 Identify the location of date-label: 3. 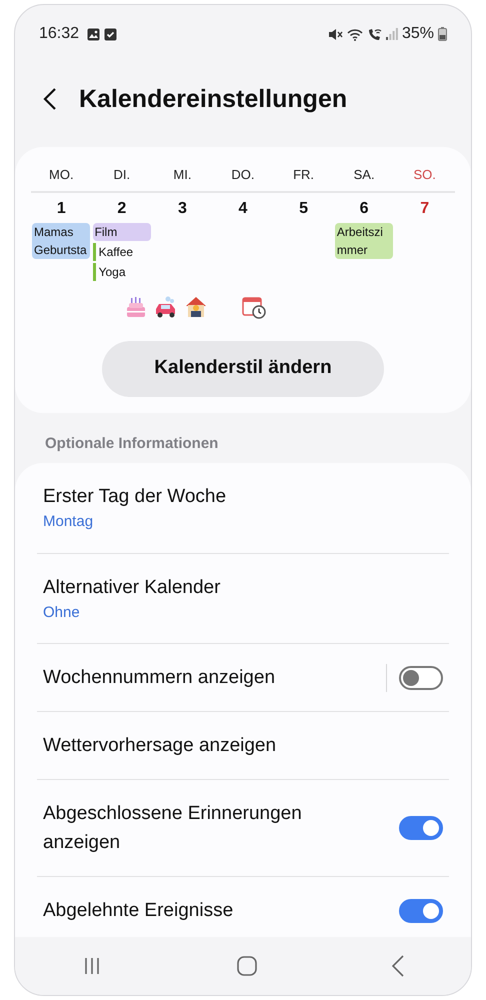
(182, 208).